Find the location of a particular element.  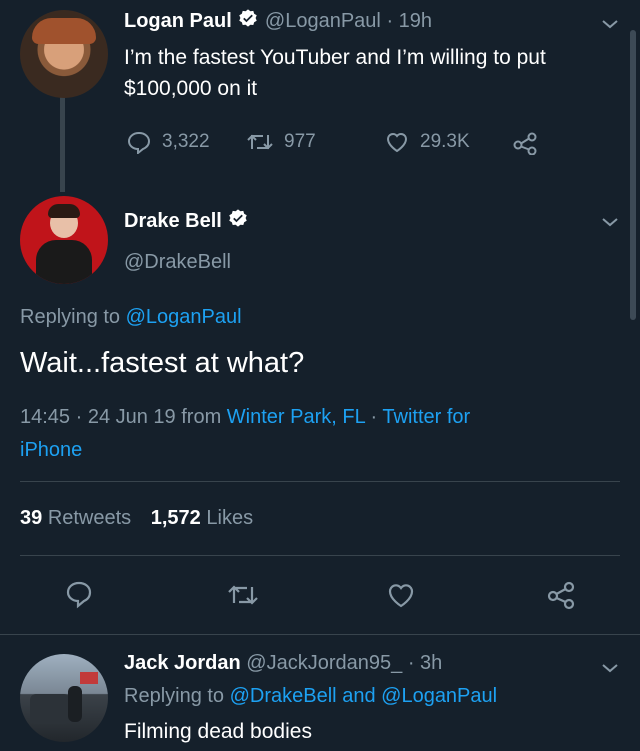

tweet1-text-line2: $100,000 on it is located at coordinates (191, 88).